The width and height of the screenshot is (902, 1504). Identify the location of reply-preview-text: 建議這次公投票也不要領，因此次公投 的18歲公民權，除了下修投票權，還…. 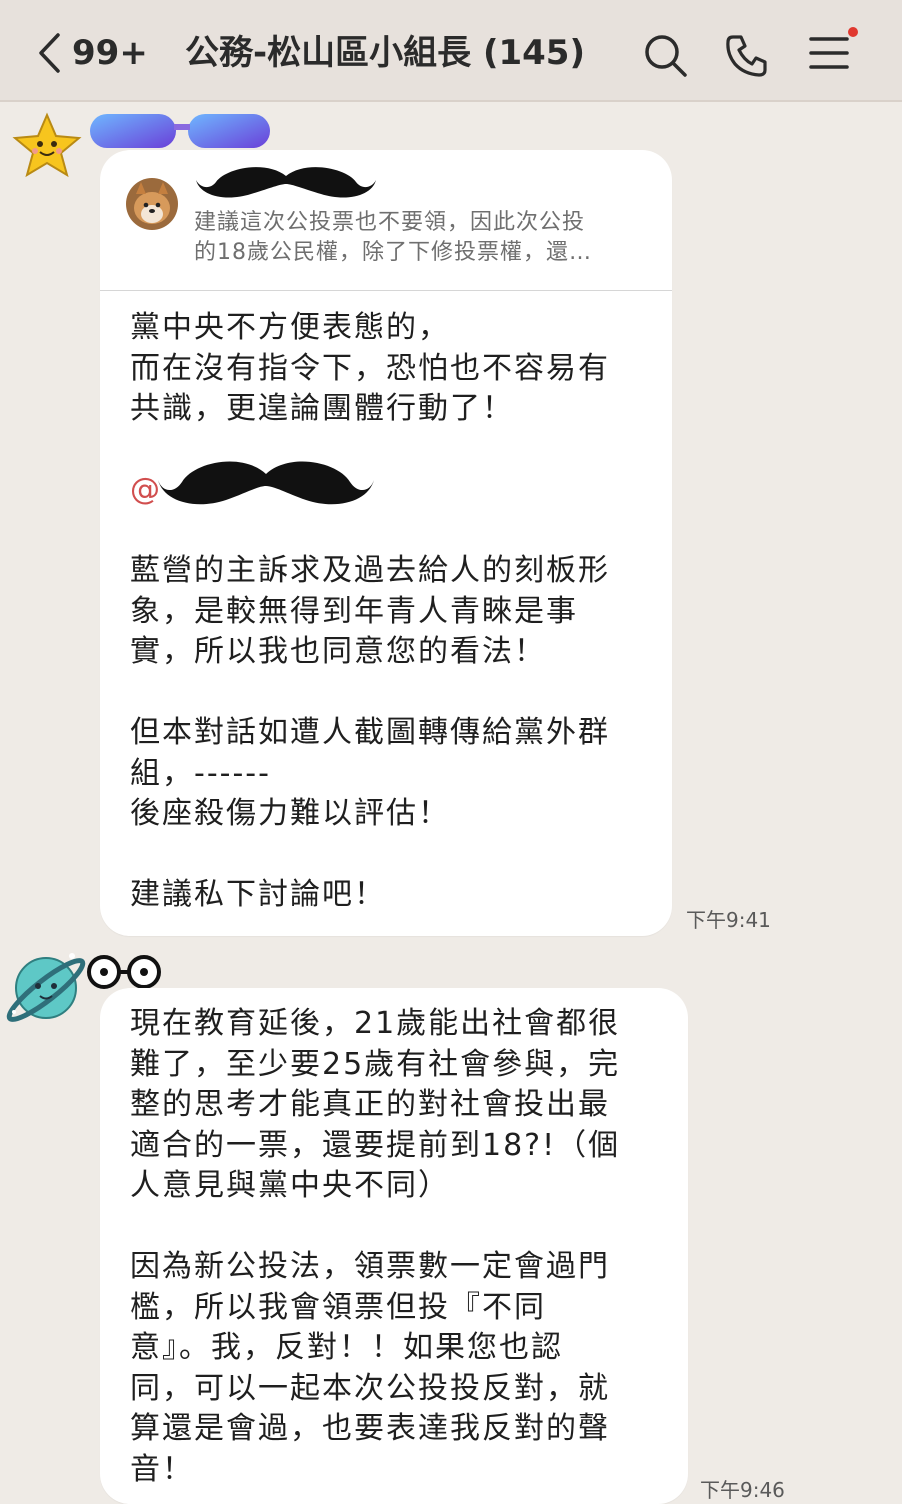
(393, 237).